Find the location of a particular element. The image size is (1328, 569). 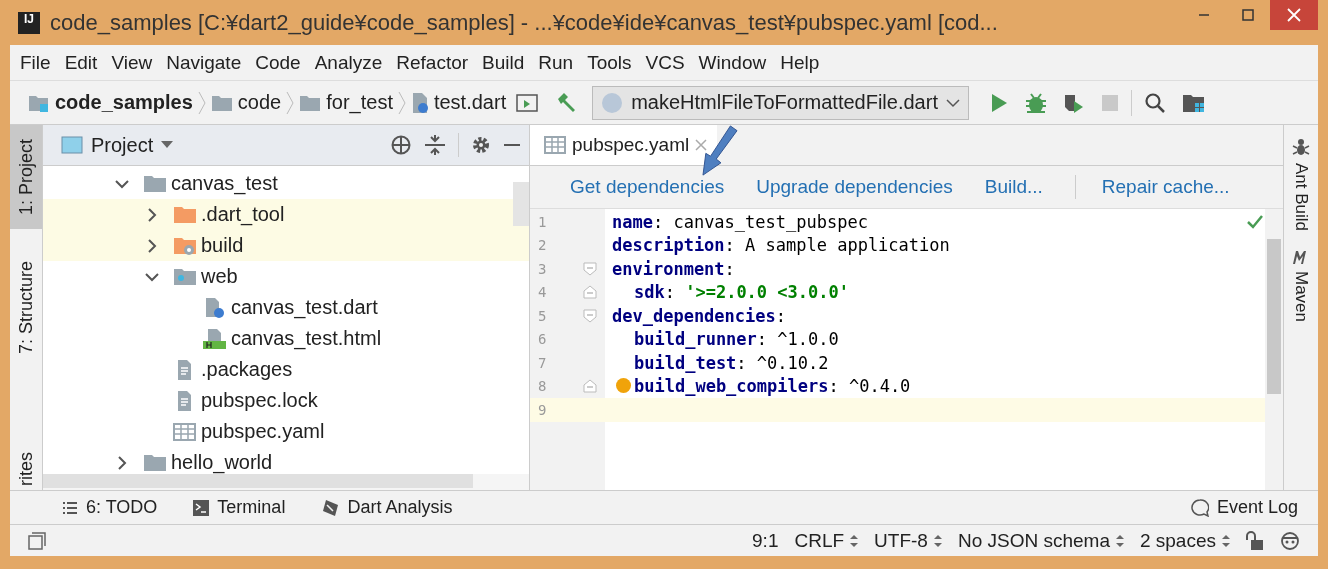

line-number: 6 is located at coordinates (542, 339).